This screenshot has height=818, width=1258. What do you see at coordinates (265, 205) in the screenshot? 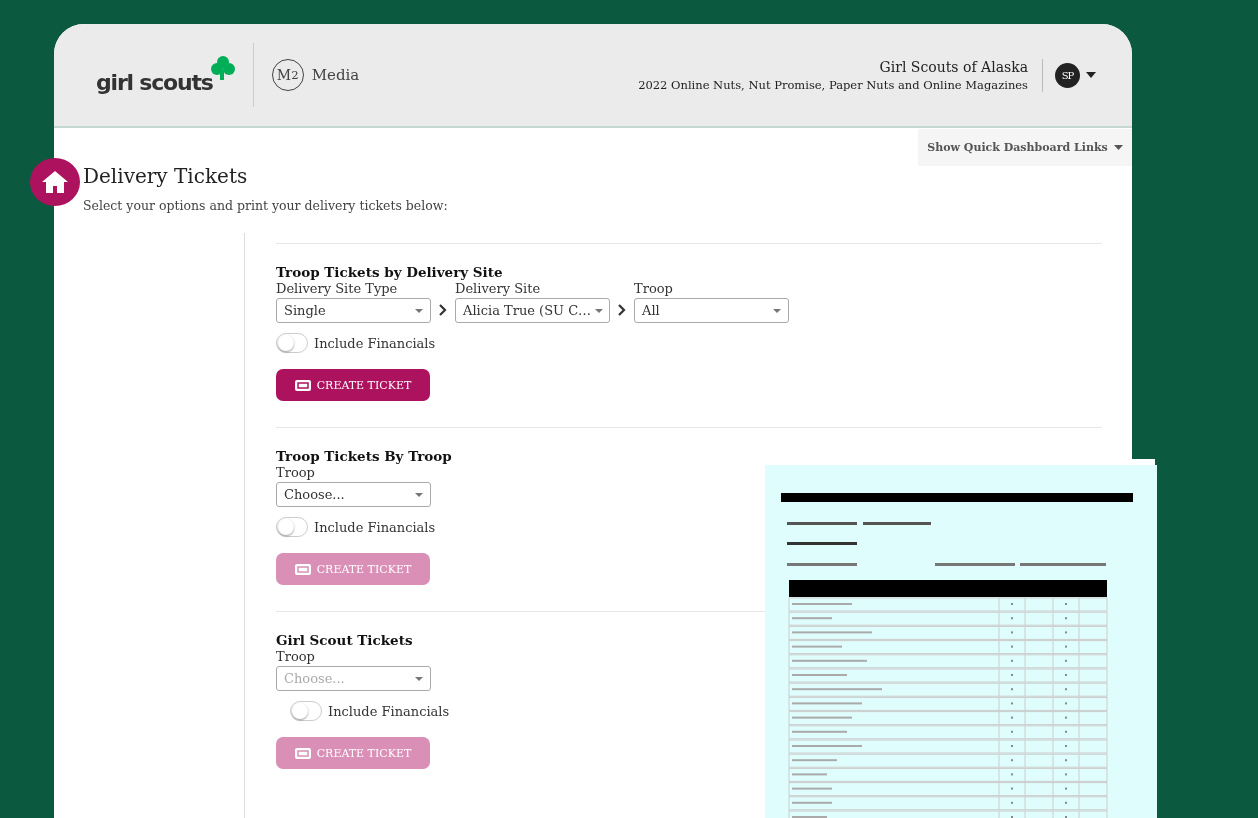
I see `page-subtitle: Select your options and print your delivery tickets below:` at bounding box center [265, 205].